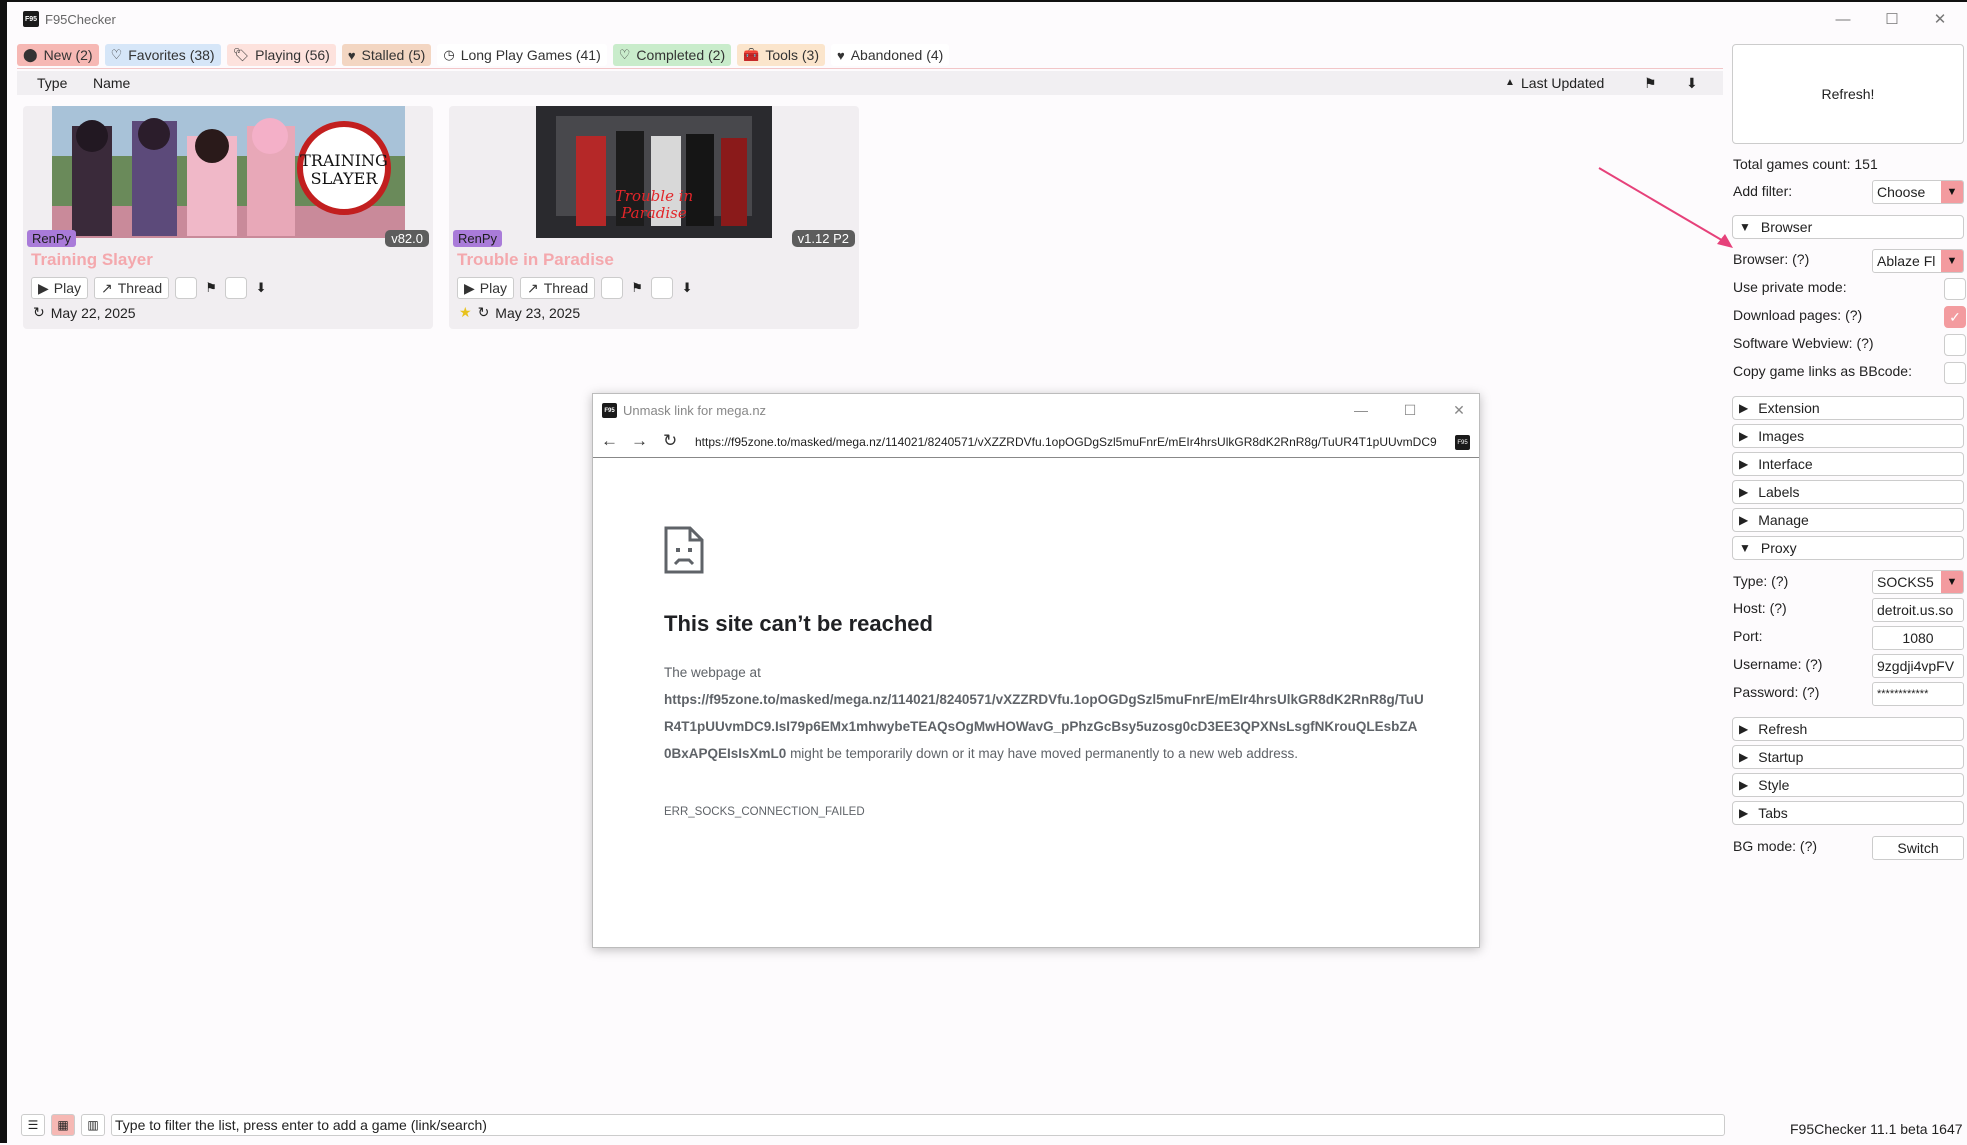  I want to click on section-labels: ▶ Labels, so click(1848, 492).